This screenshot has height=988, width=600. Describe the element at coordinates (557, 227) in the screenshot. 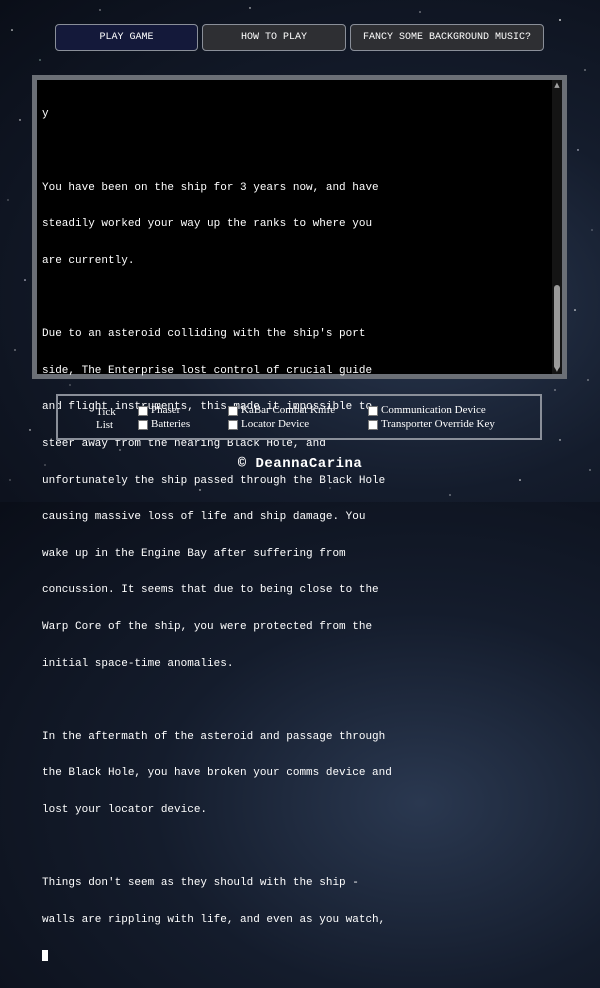

I see `terminal-scrollbar: ▲ ▼` at that location.